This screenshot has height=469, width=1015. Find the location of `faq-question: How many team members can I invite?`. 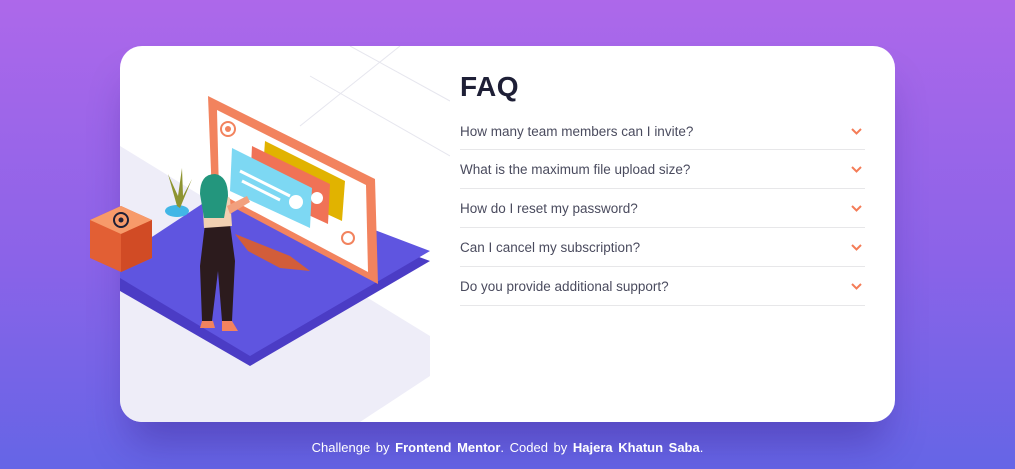

faq-question: How many team members can I invite? is located at coordinates (577, 131).